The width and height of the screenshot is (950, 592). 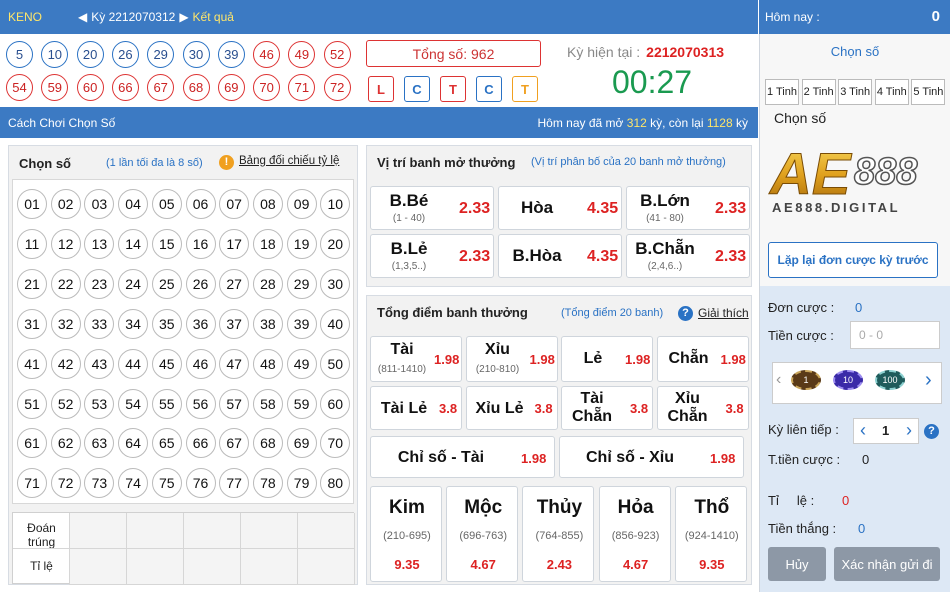 What do you see at coordinates (234, 403) in the screenshot?
I see `number-ball: 57` at bounding box center [234, 403].